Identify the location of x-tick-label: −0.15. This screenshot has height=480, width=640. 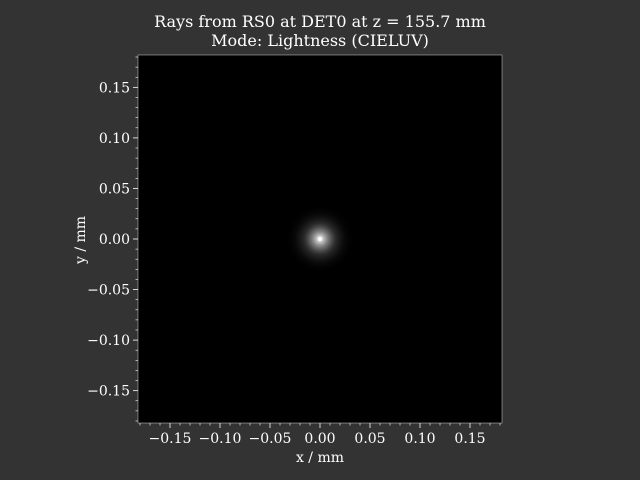
(170, 439).